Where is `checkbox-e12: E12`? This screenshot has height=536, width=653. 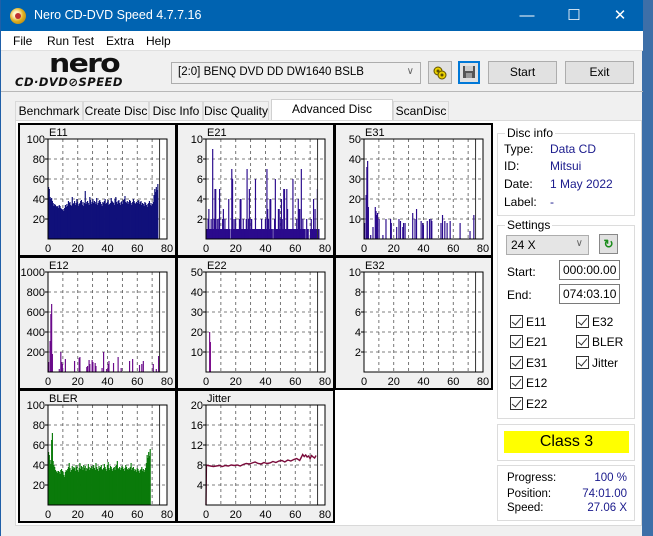 checkbox-e12: E12 is located at coordinates (528, 383).